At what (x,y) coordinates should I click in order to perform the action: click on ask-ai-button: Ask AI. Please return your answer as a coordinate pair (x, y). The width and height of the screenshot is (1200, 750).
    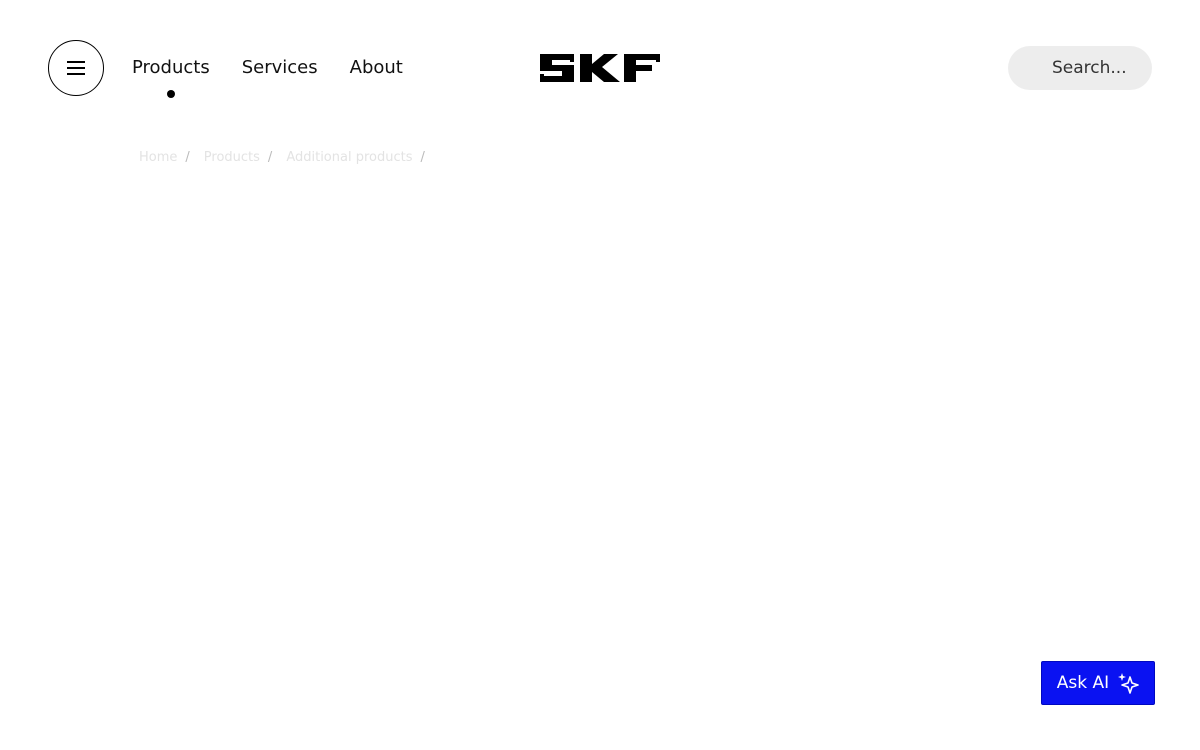
    Looking at the image, I should click on (1098, 683).